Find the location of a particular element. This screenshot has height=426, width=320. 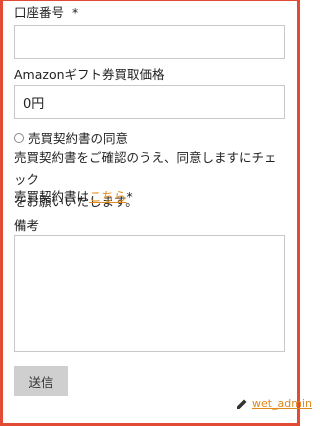

edit-link: wet_admin is located at coordinates (274, 403).